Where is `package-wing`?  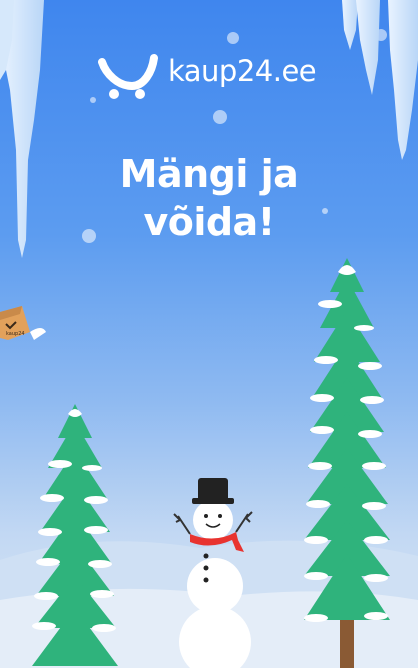 package-wing is located at coordinates (38, 334).